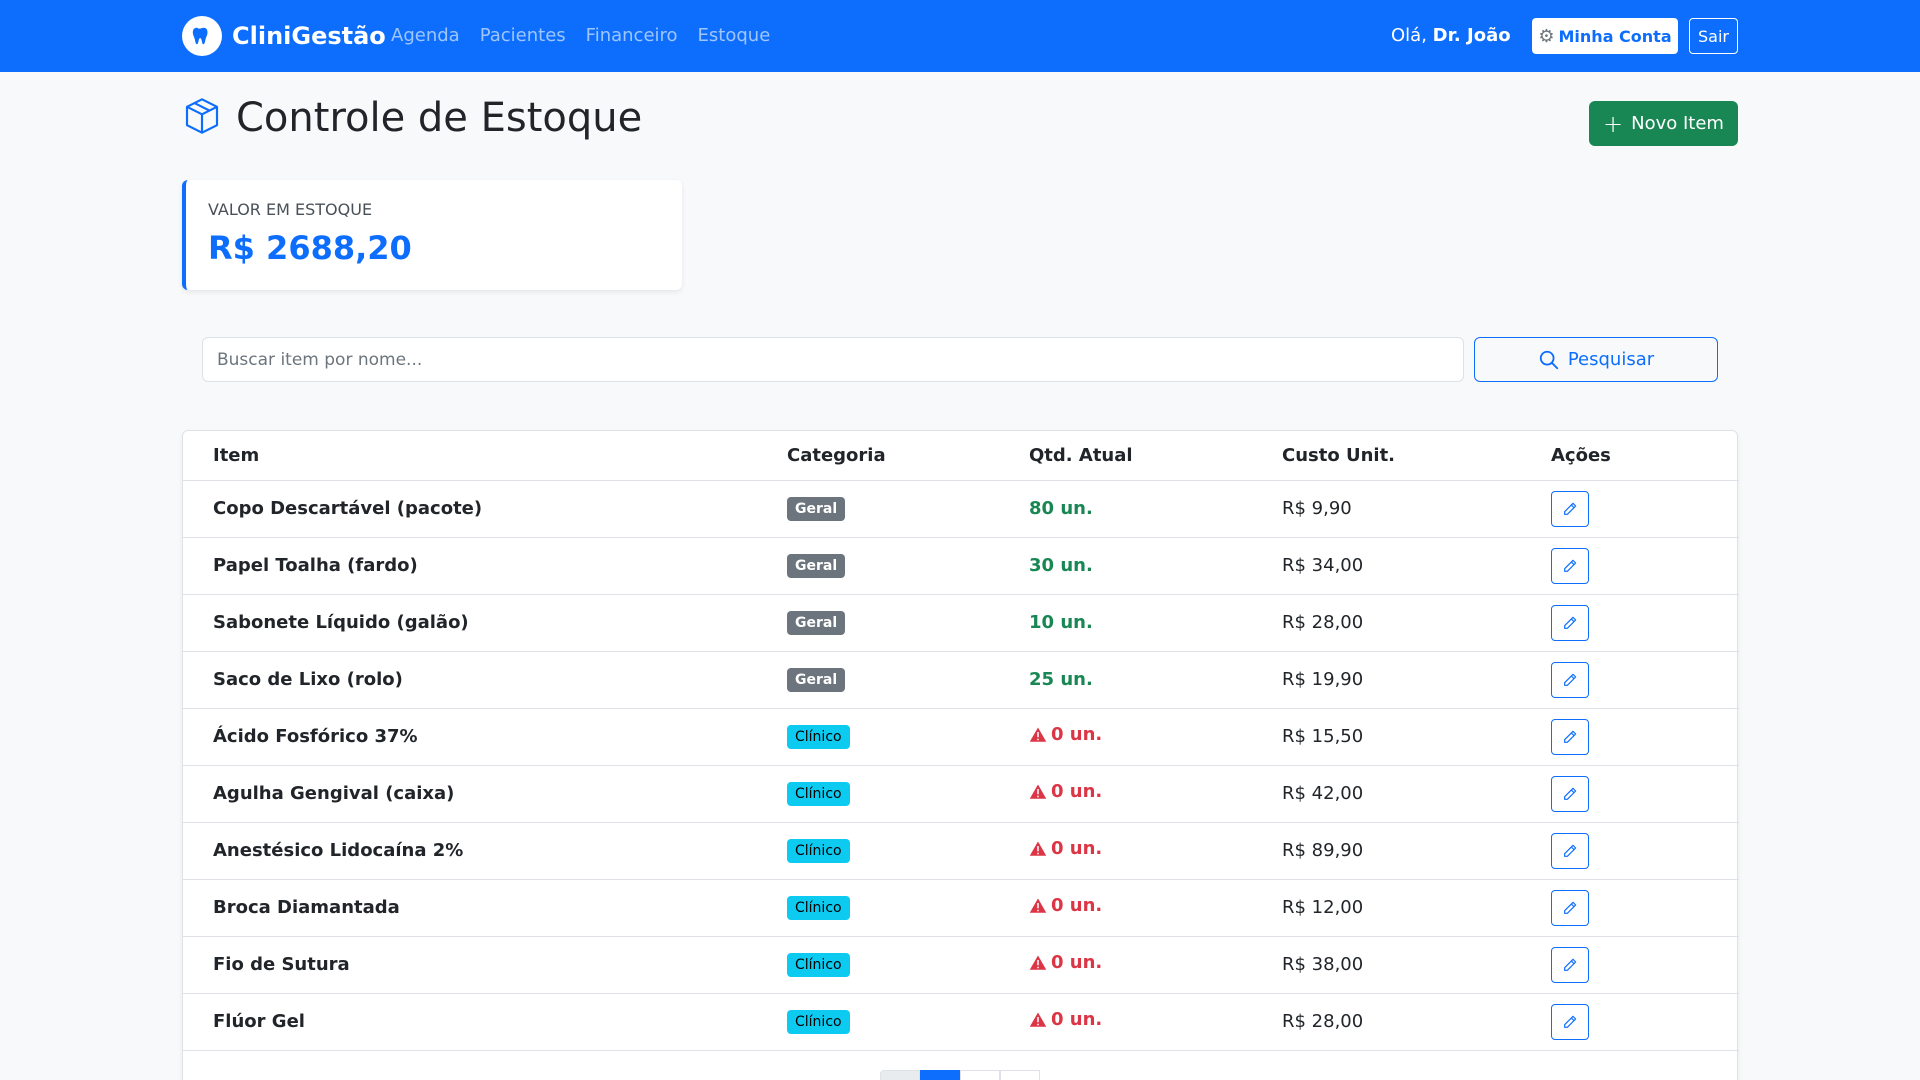 The height and width of the screenshot is (1080, 1920). I want to click on item-name: Sabonete Líquido (galão), so click(341, 622).